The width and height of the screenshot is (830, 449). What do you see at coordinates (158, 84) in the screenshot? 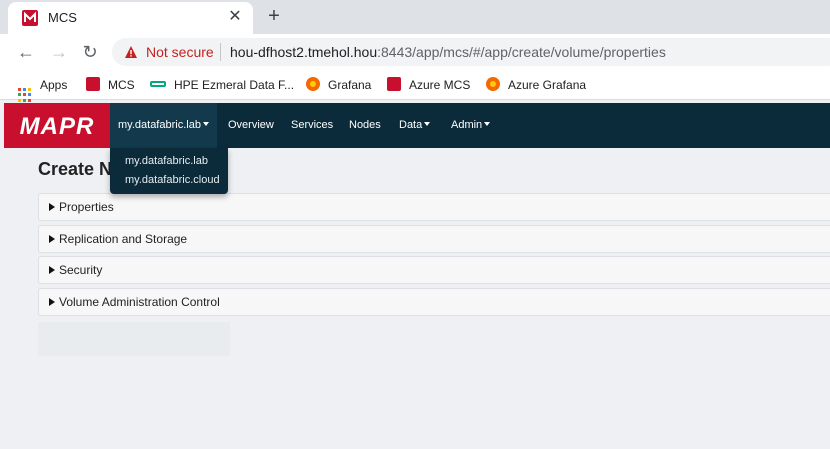
I see `hpe-icon` at bounding box center [158, 84].